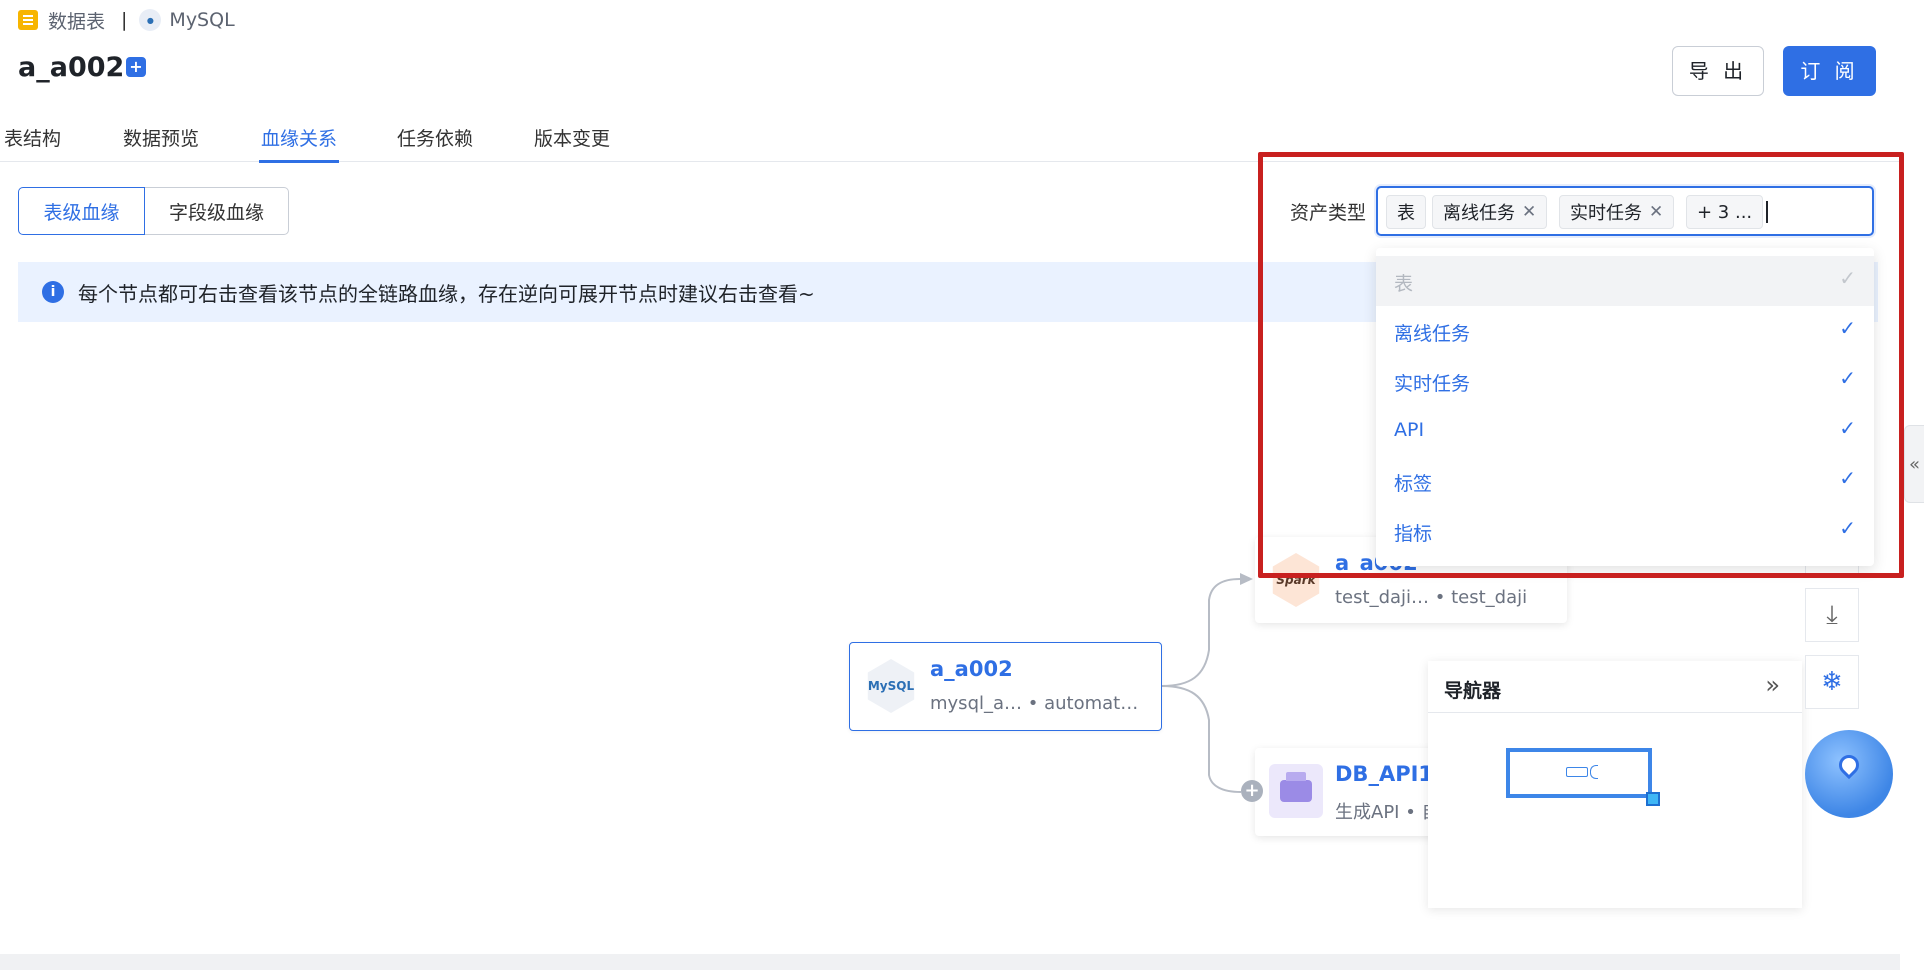 The image size is (1924, 974). What do you see at coordinates (1767, 212) in the screenshot?
I see `text-caret` at bounding box center [1767, 212].